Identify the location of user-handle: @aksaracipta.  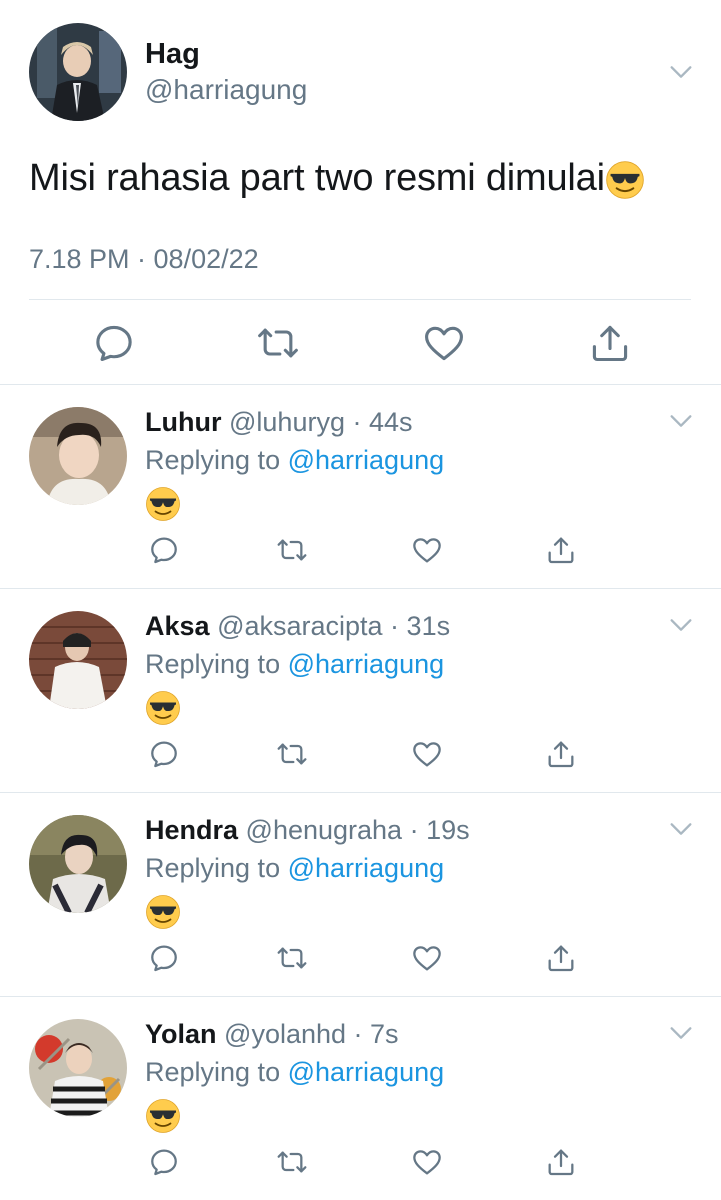
(299, 626).